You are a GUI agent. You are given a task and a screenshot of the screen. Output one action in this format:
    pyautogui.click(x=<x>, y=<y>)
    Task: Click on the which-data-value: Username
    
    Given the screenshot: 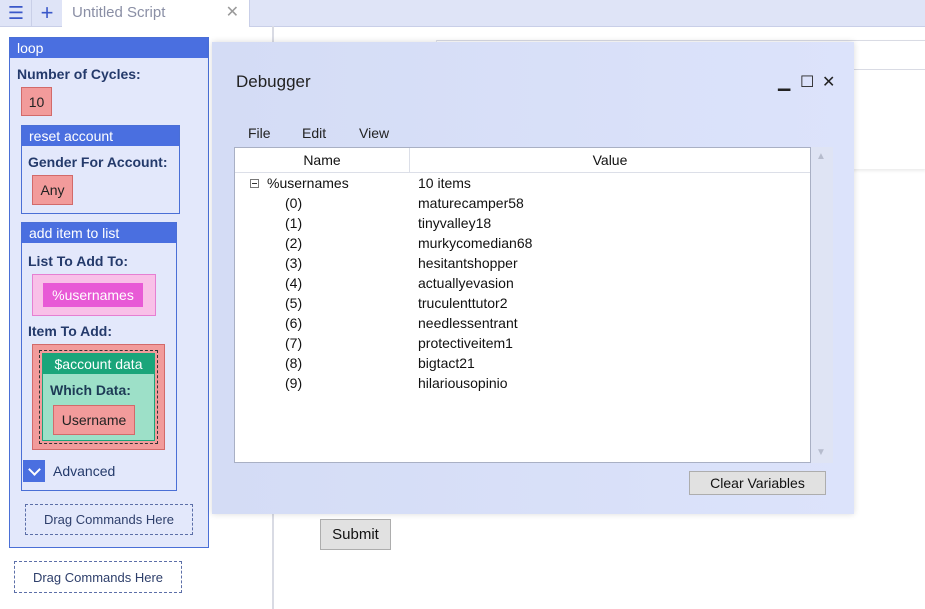 What is the action you would take?
    pyautogui.click(x=94, y=420)
    